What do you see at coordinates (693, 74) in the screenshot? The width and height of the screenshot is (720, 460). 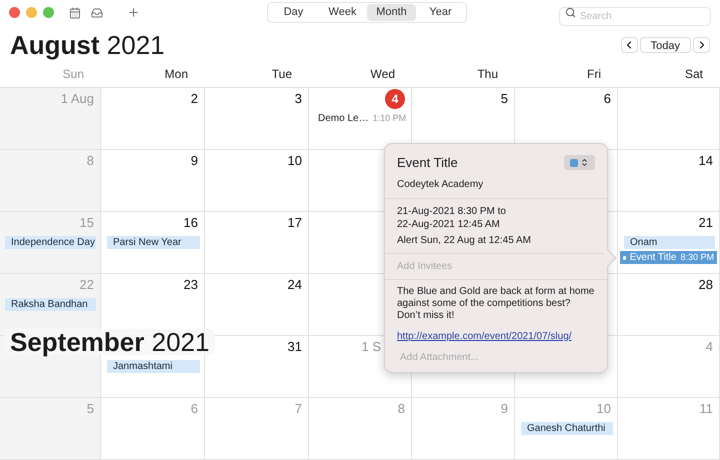 I see `weekday-label: Sat` at bounding box center [693, 74].